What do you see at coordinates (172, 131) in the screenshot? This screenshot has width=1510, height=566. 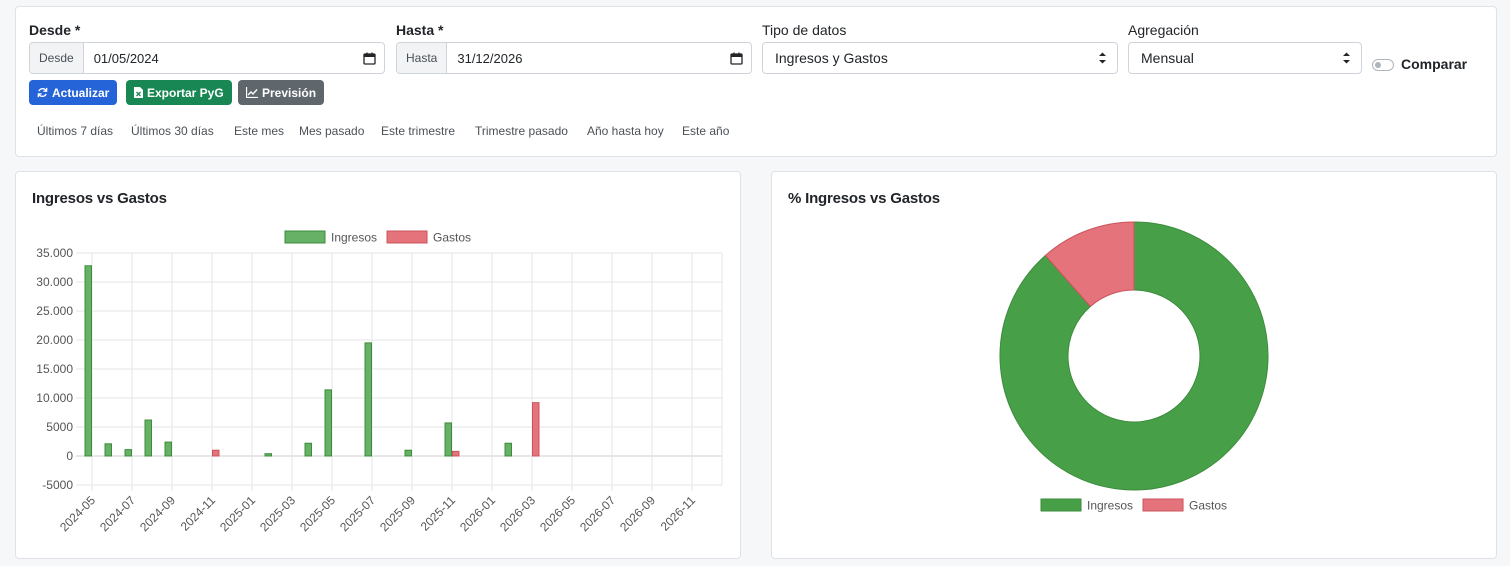 I see `quick-range-ultimos-30-dias: Últimos 30 días` at bounding box center [172, 131].